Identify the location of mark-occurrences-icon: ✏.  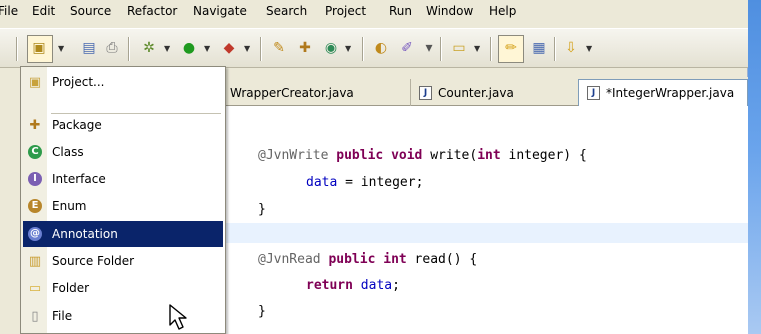
(511, 48).